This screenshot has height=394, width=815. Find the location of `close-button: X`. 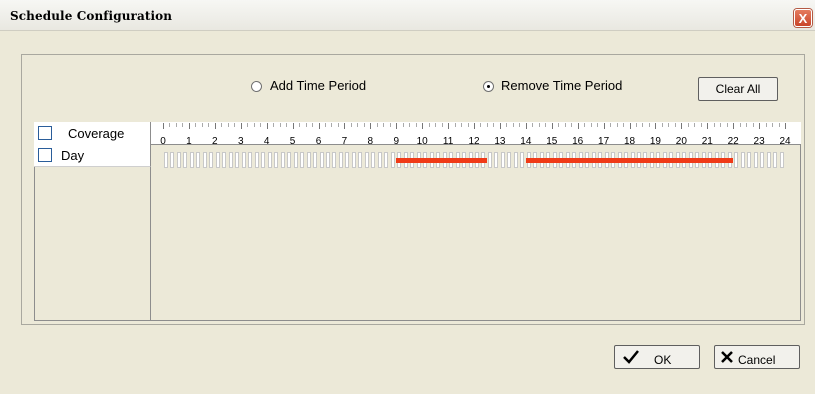

close-button: X is located at coordinates (803, 18).